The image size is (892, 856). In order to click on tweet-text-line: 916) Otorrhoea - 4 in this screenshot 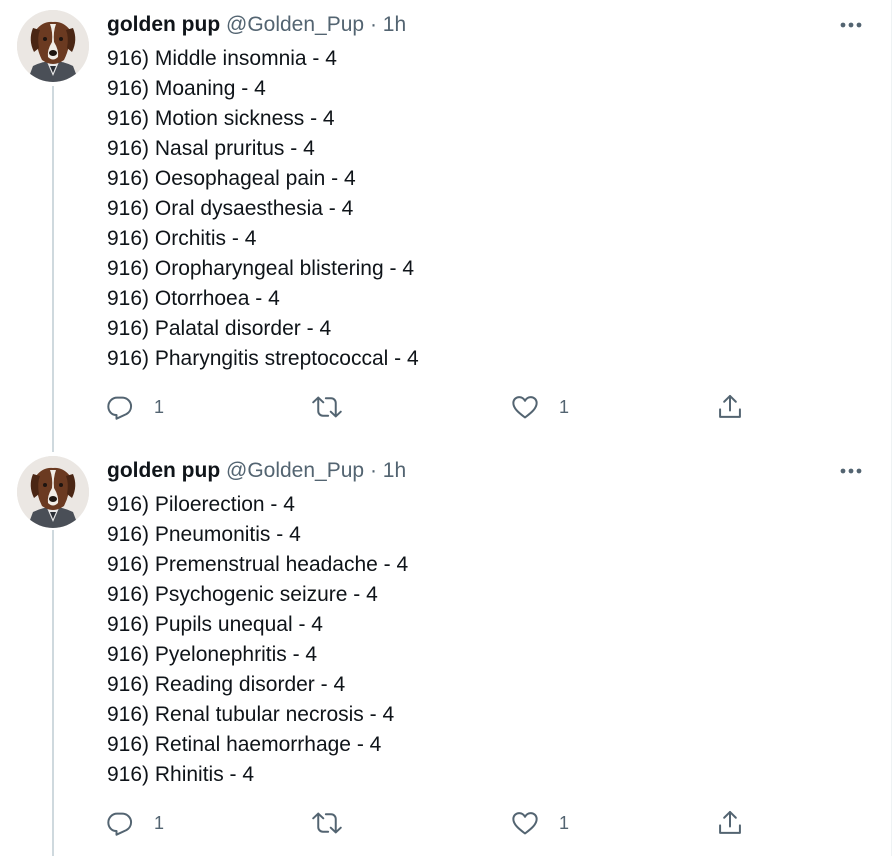, I will do `click(193, 298)`.